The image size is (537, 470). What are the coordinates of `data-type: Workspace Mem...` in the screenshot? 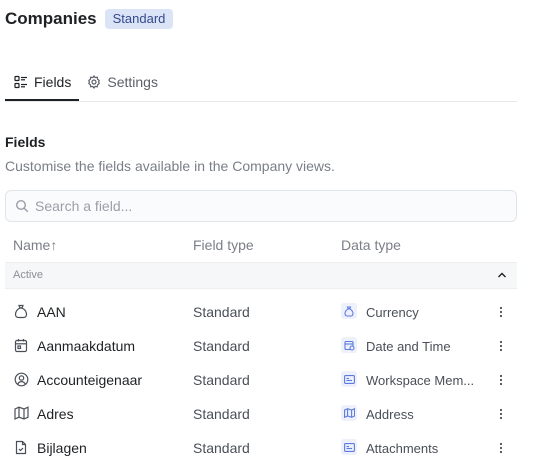 It's located at (420, 380).